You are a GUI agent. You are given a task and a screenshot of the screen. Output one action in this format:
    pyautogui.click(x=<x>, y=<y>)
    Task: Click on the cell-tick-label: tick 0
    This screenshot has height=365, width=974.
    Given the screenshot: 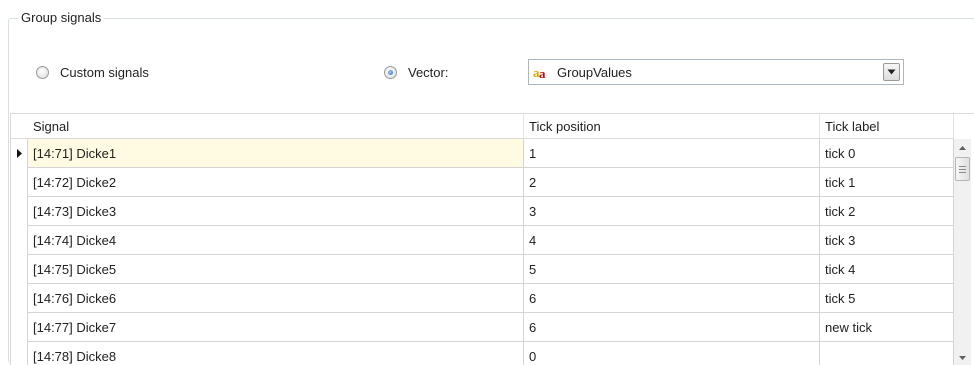 What is the action you would take?
    pyautogui.click(x=887, y=153)
    